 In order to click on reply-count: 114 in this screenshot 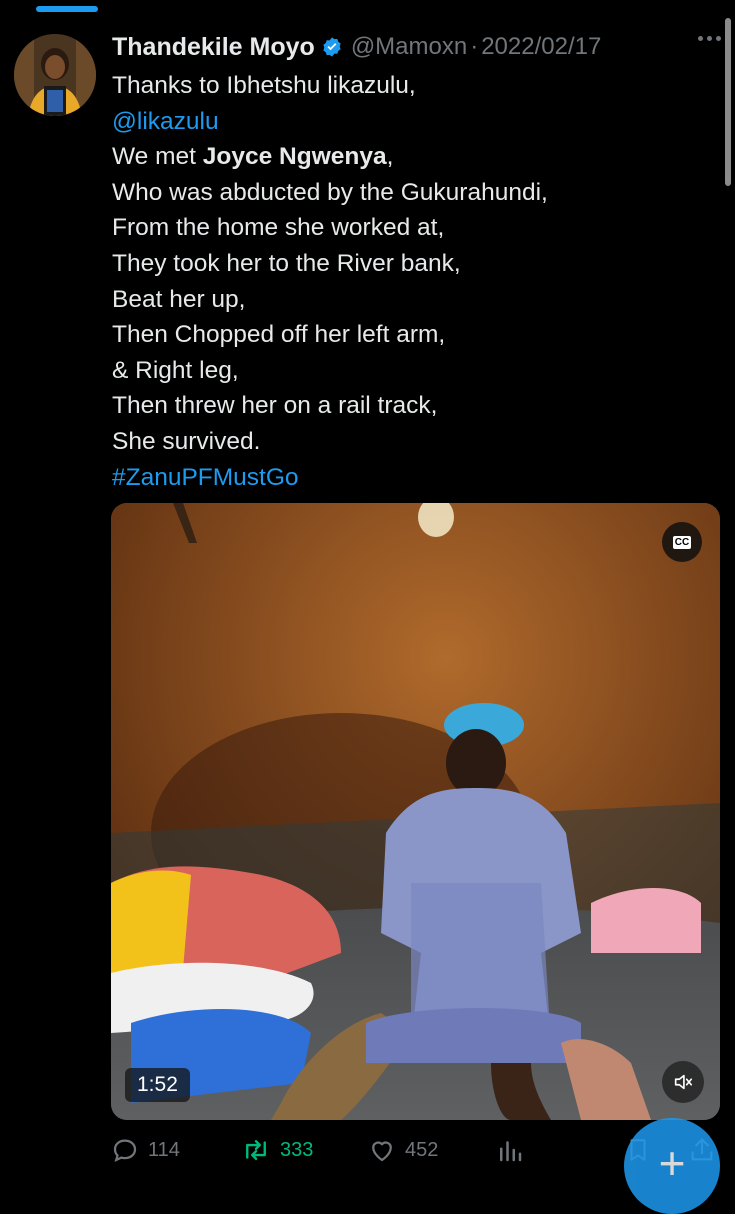, I will do `click(164, 1149)`.